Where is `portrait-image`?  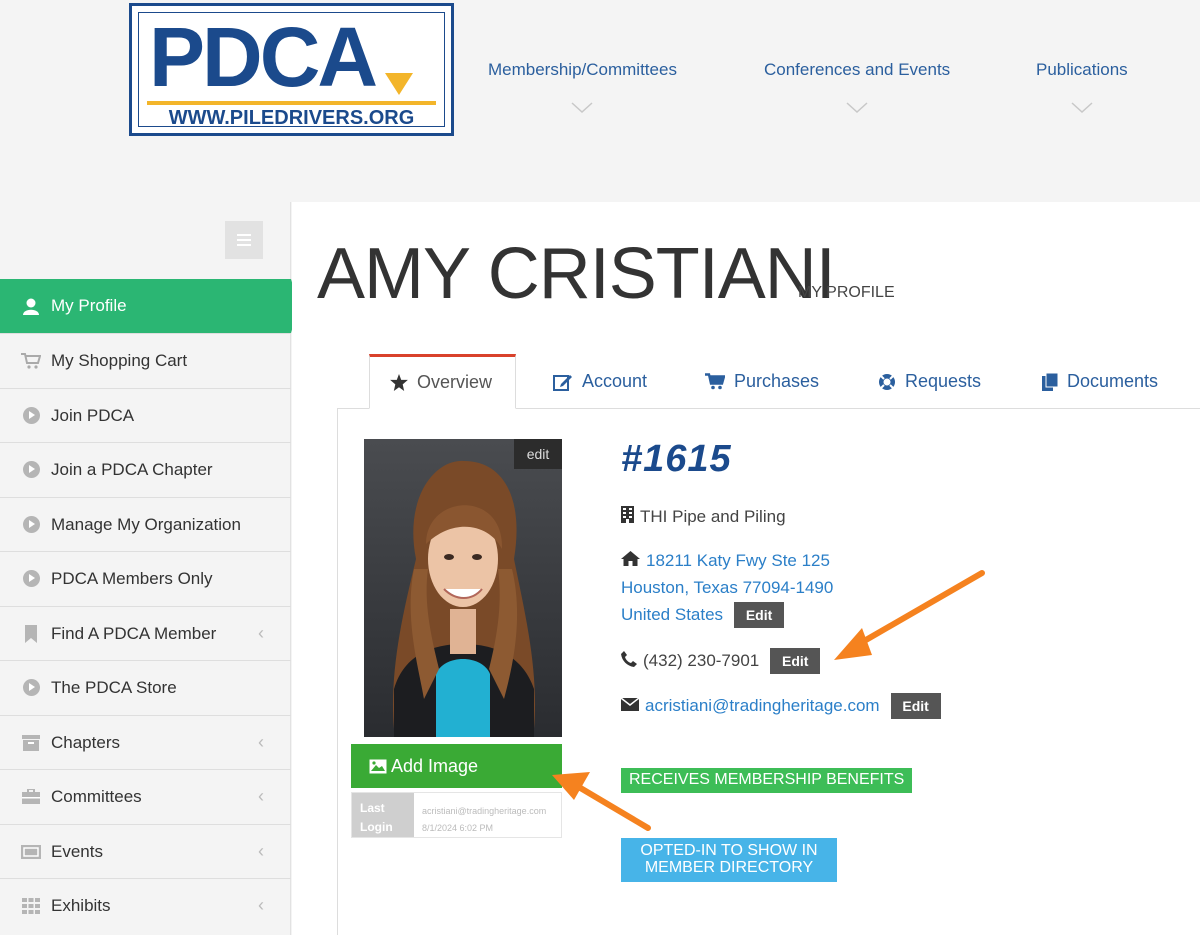
portrait-image is located at coordinates (463, 588).